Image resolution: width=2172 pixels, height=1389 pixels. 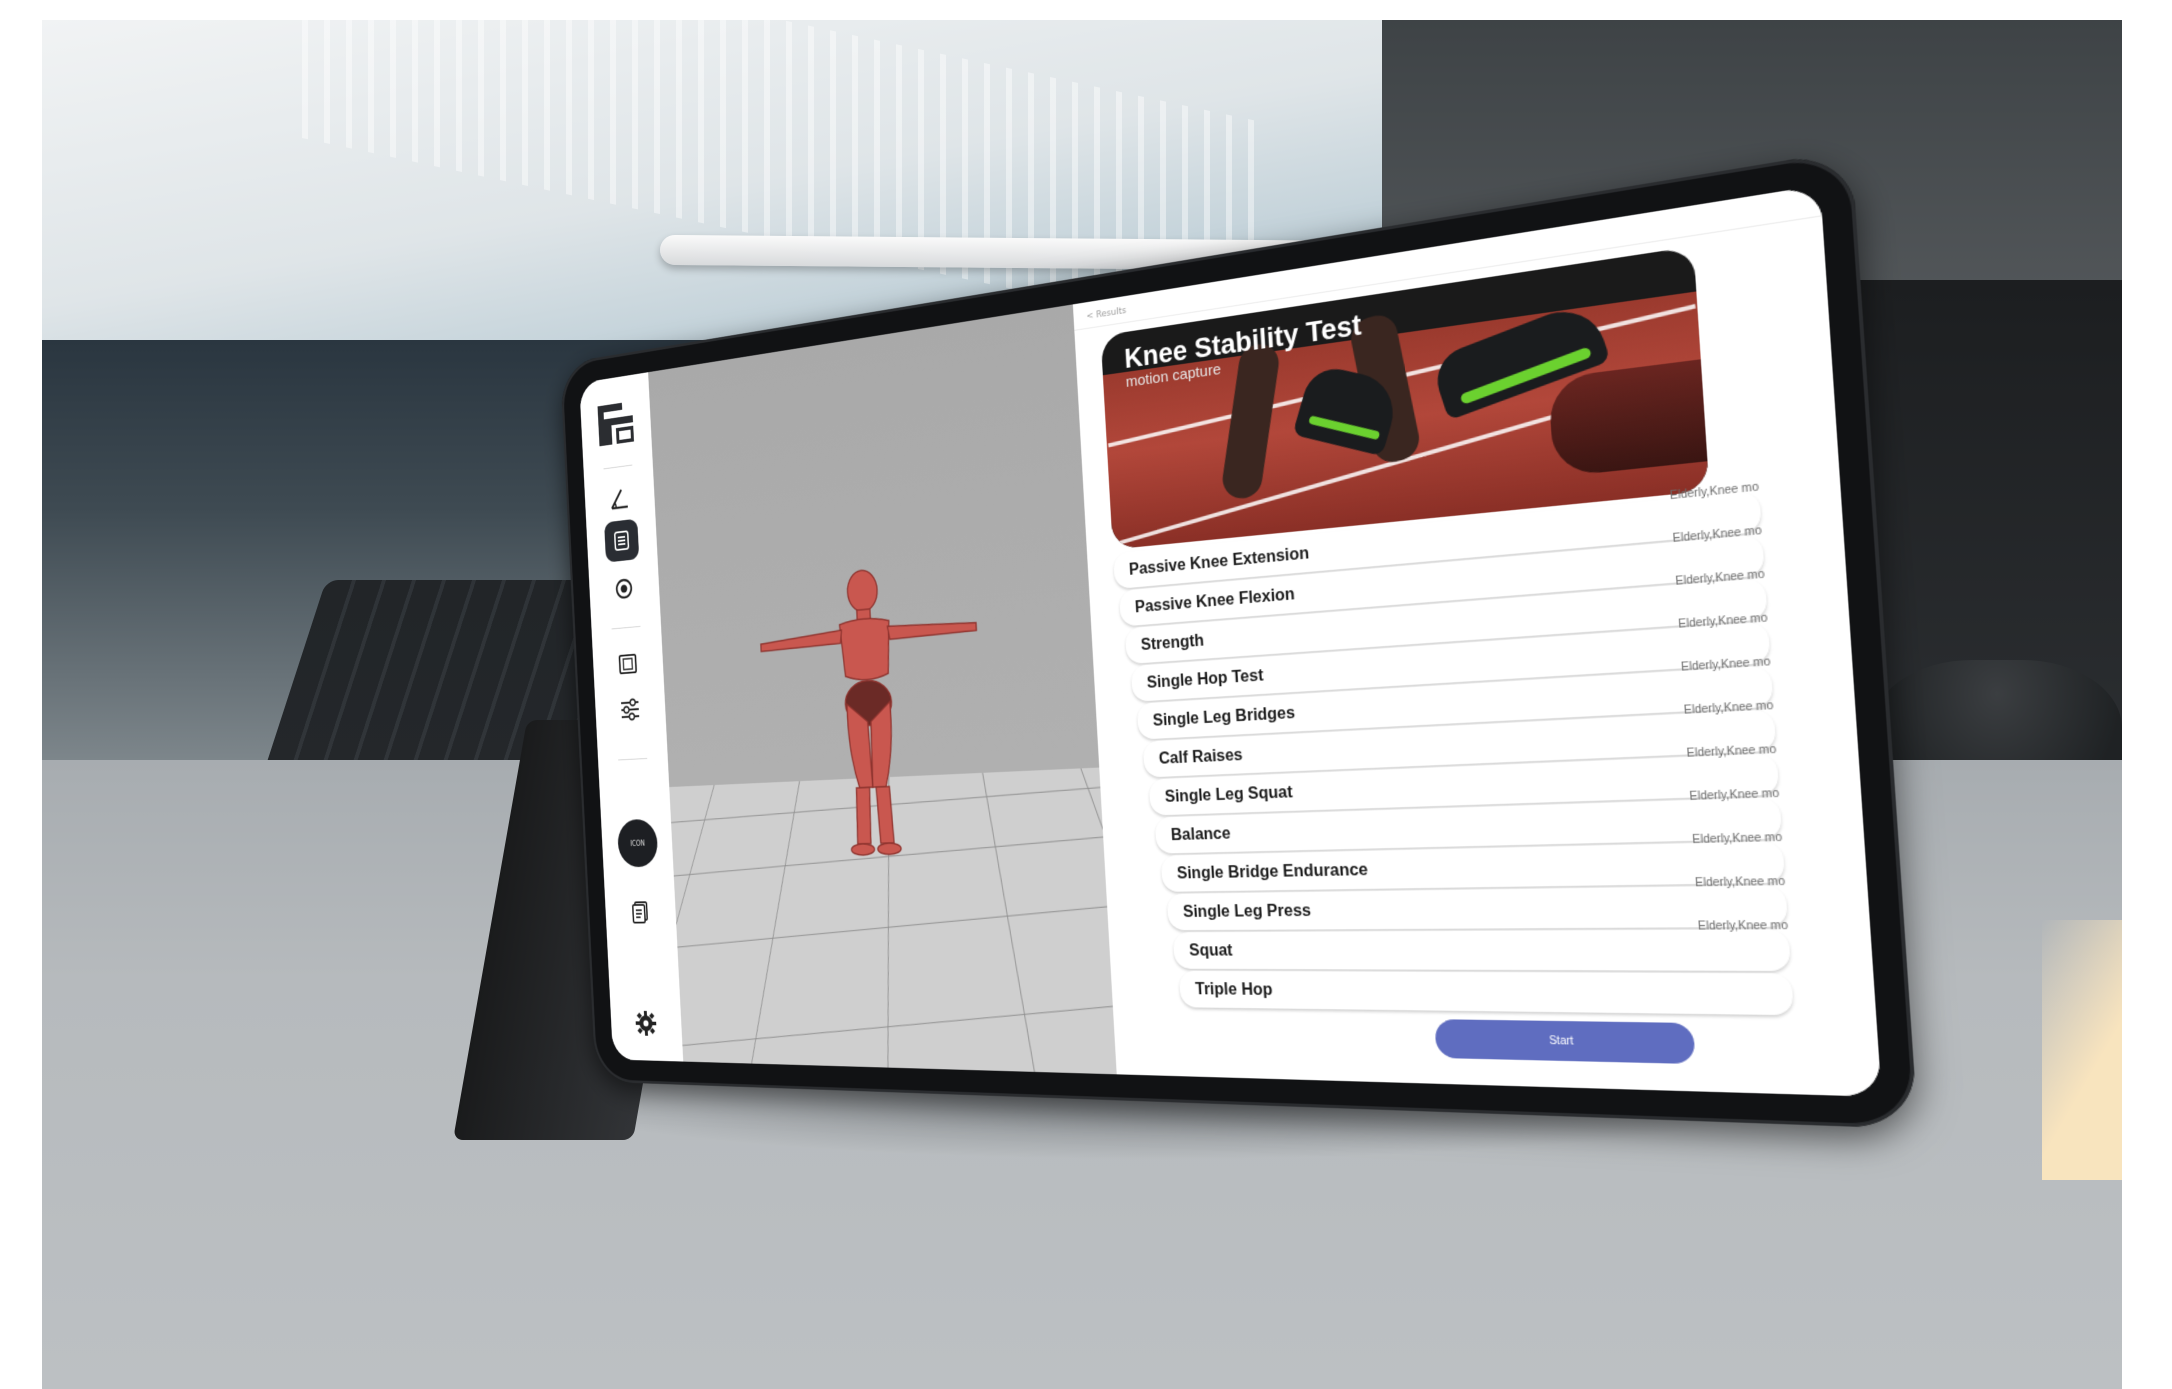 What do you see at coordinates (1172, 643) in the screenshot?
I see `exercise-label: Strength` at bounding box center [1172, 643].